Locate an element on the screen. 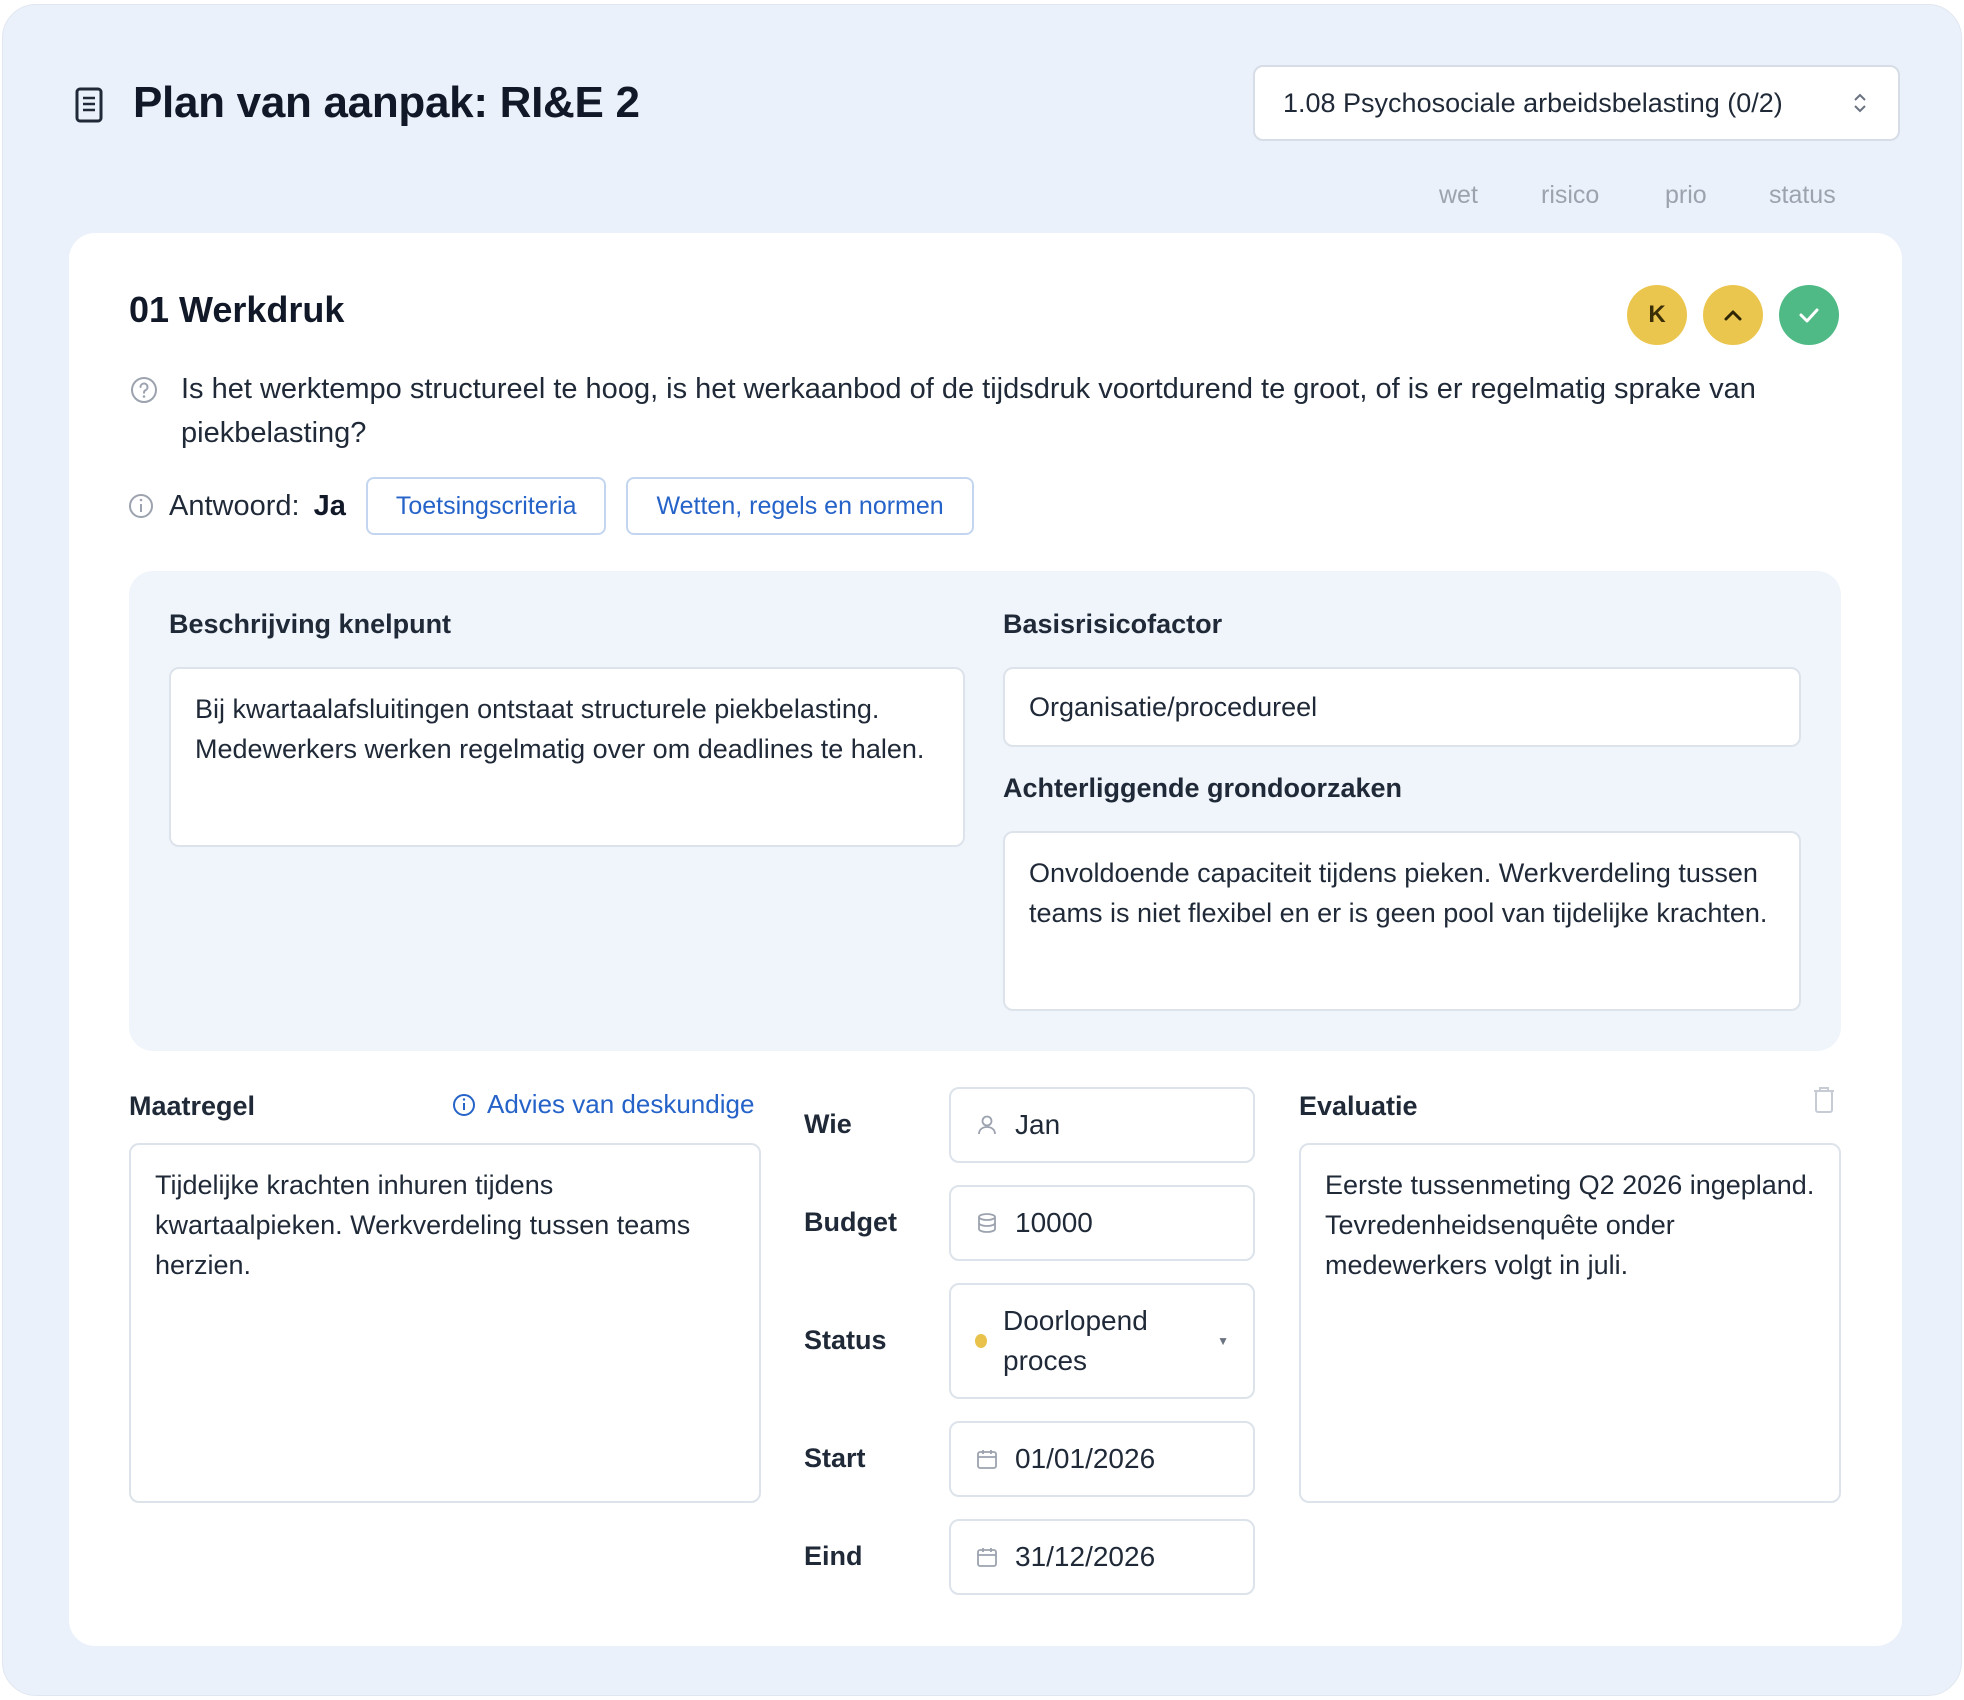  chevron-up-down-icon is located at coordinates (1860, 103).